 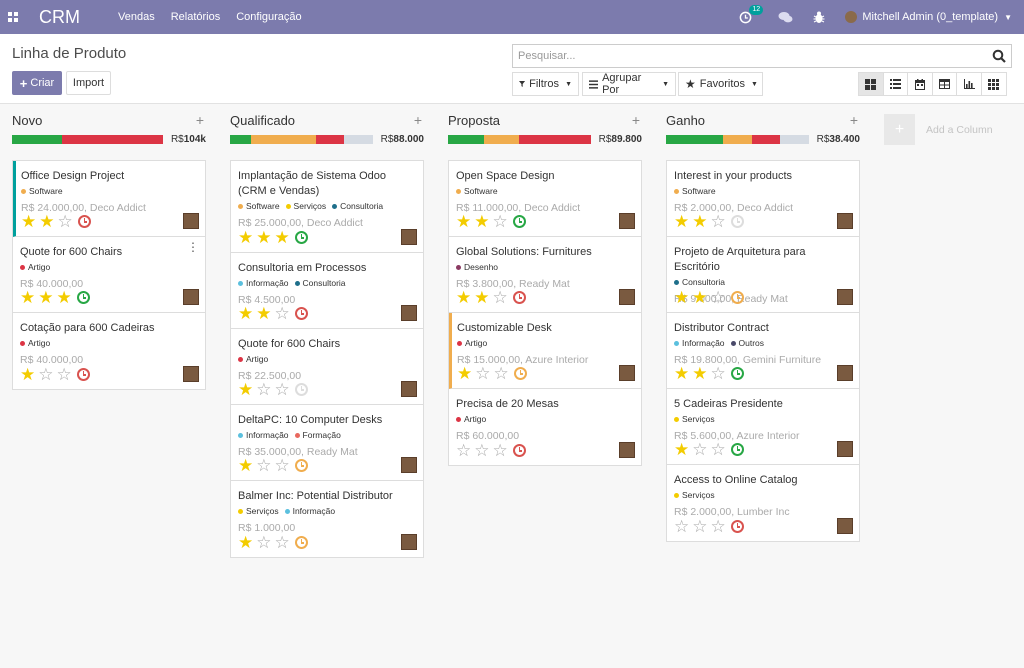 I want to click on add-column-plus-icon: +, so click(x=899, y=129).